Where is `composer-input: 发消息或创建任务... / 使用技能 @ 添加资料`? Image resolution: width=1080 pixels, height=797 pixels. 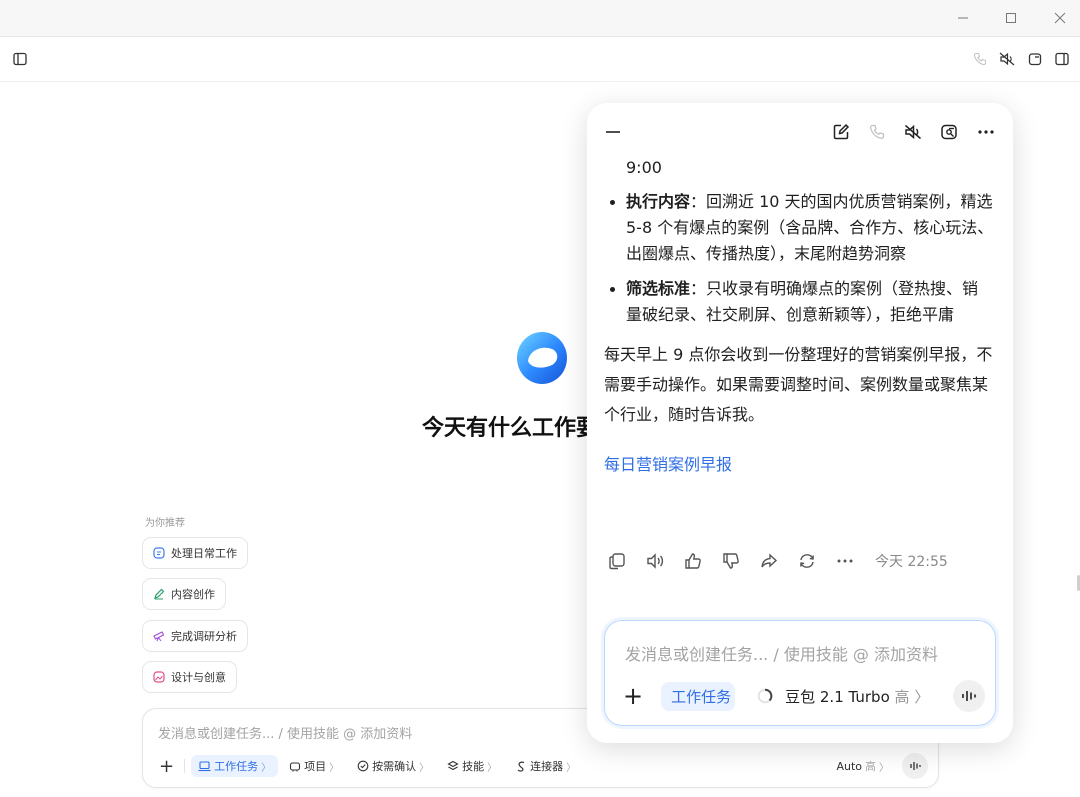 composer-input: 发消息或创建任务... / 使用技能 @ 添加资料 is located at coordinates (285, 732).